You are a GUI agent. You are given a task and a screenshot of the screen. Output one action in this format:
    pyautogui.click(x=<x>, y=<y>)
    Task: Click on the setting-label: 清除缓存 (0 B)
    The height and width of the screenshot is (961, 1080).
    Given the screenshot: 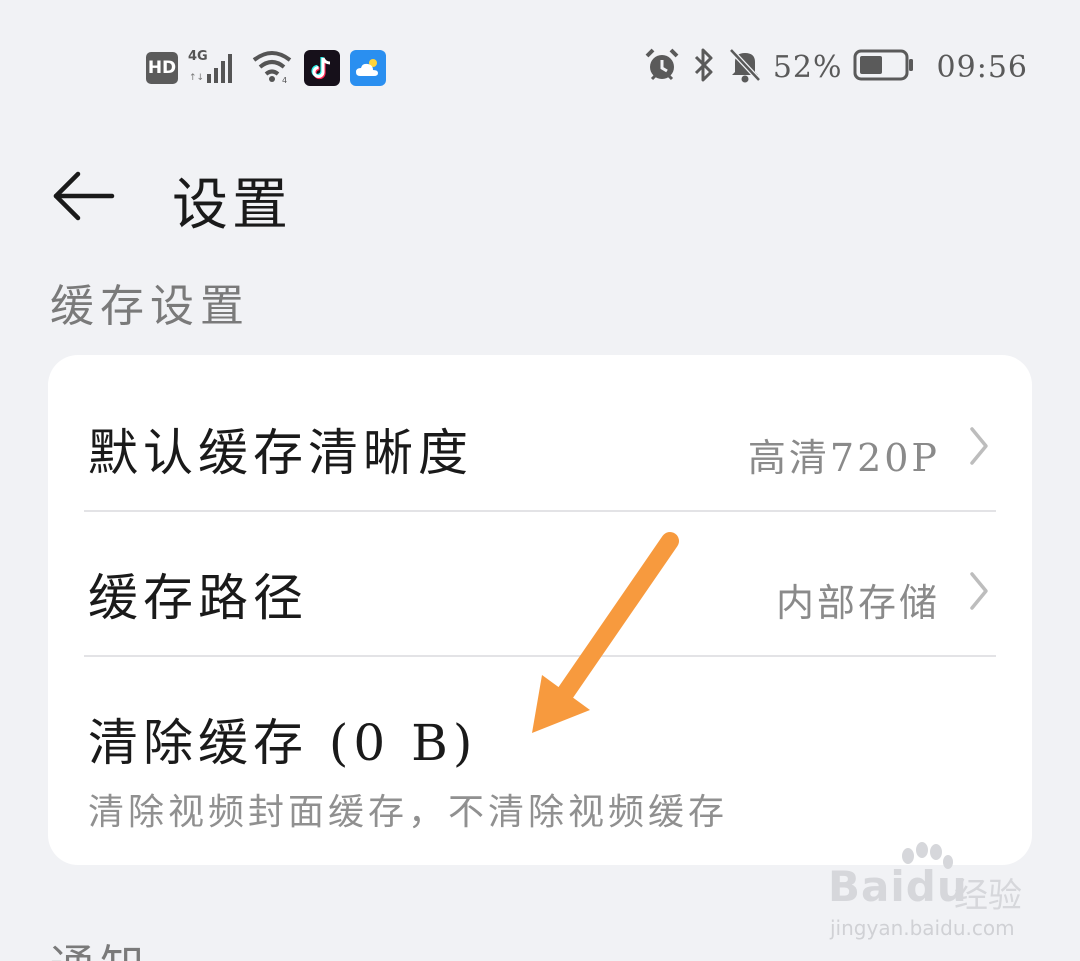 What is the action you would take?
    pyautogui.click(x=283, y=743)
    